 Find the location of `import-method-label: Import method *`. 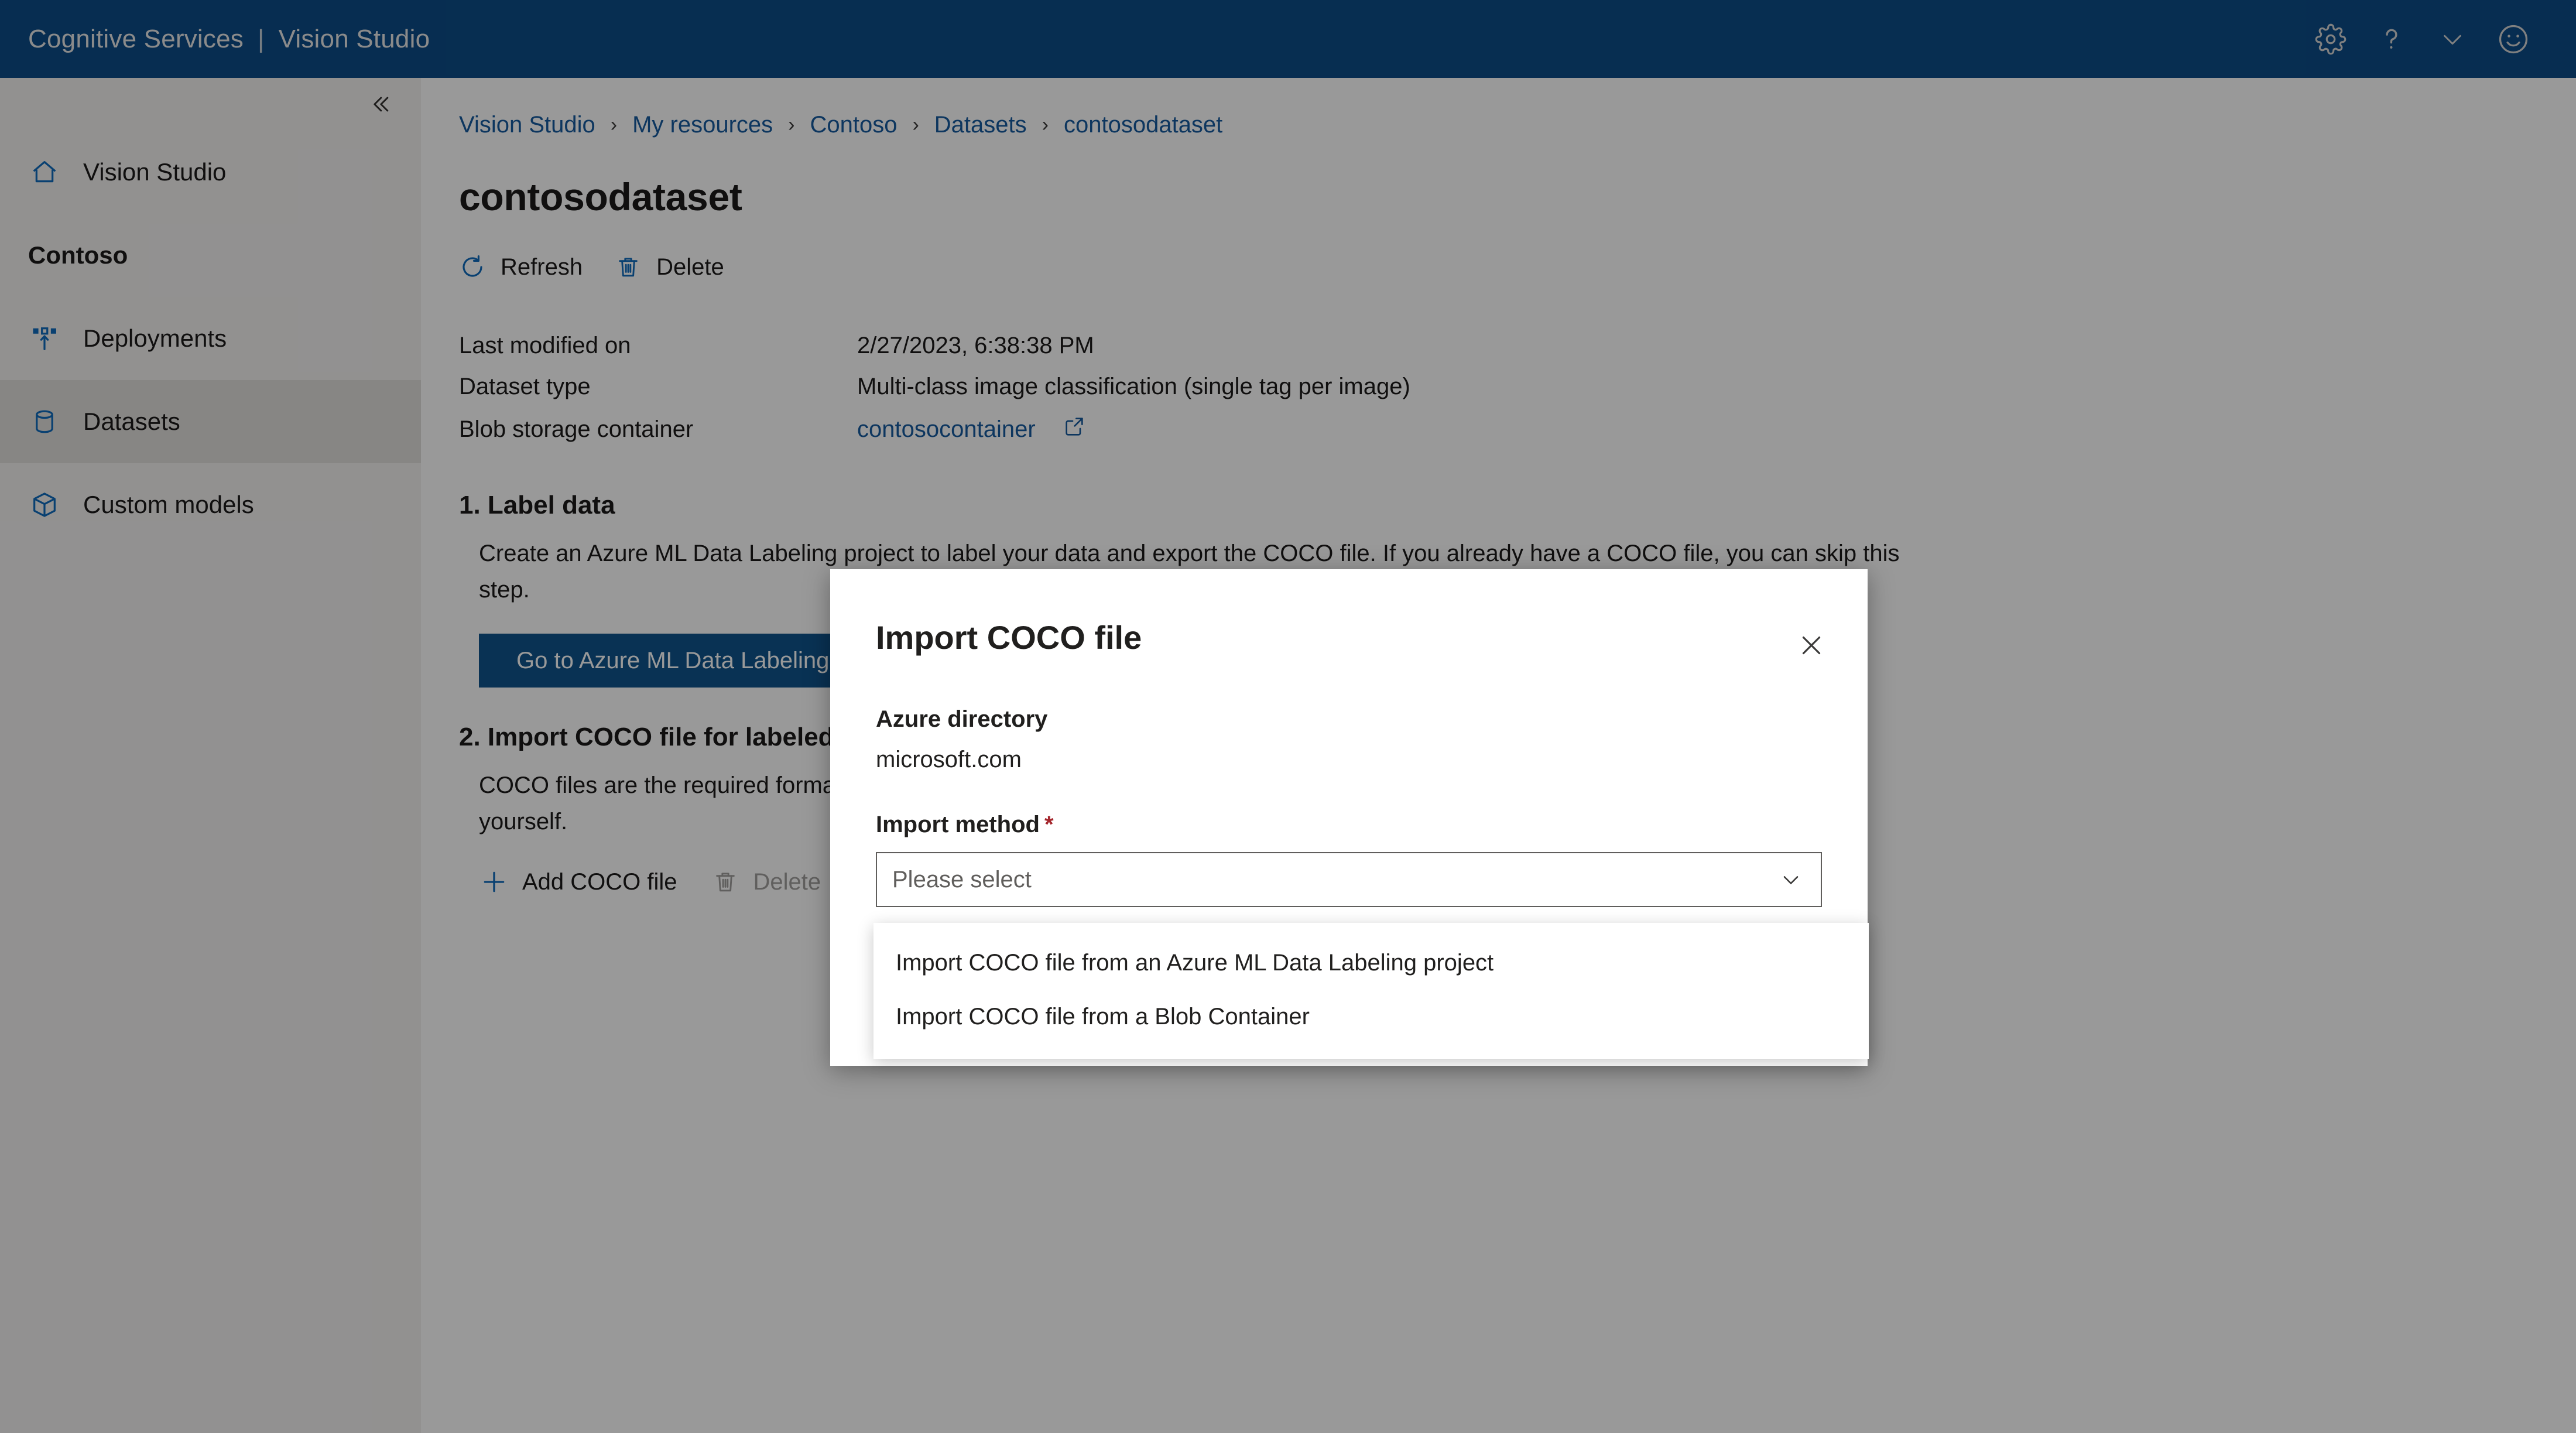

import-method-label: Import method * is located at coordinates (1349, 825).